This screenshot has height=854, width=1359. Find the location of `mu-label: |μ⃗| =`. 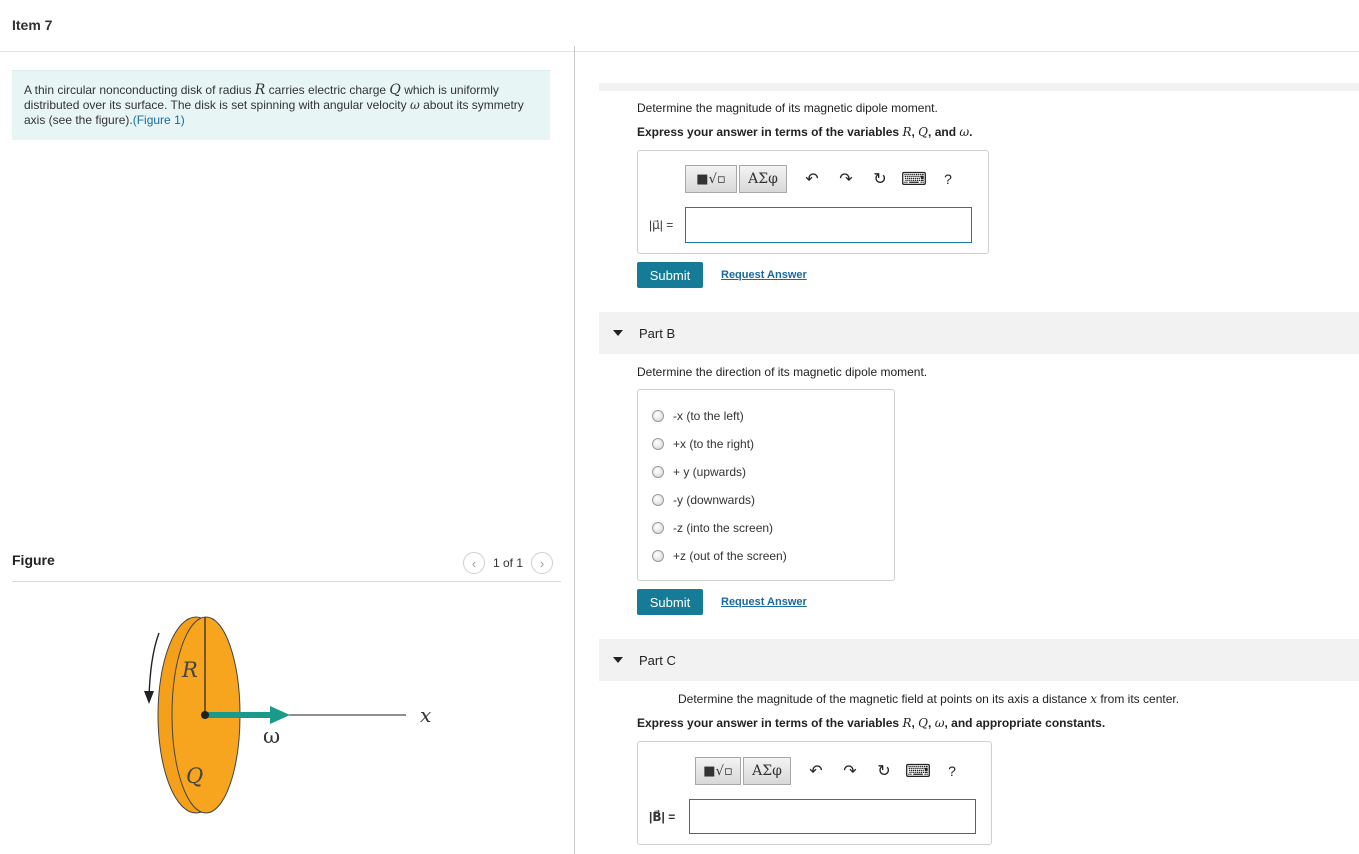

mu-label: |μ⃗| = is located at coordinates (661, 225).